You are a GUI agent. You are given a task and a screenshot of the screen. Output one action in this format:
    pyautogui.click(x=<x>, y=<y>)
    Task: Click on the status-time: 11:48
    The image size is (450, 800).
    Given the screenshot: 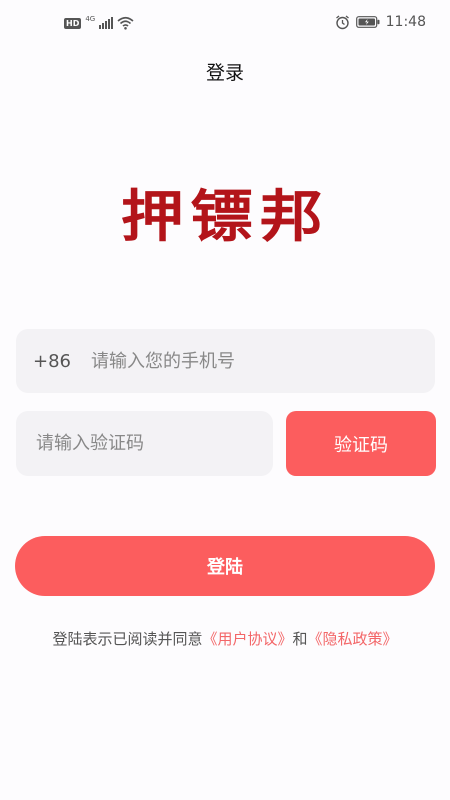 What is the action you would take?
    pyautogui.click(x=405, y=22)
    